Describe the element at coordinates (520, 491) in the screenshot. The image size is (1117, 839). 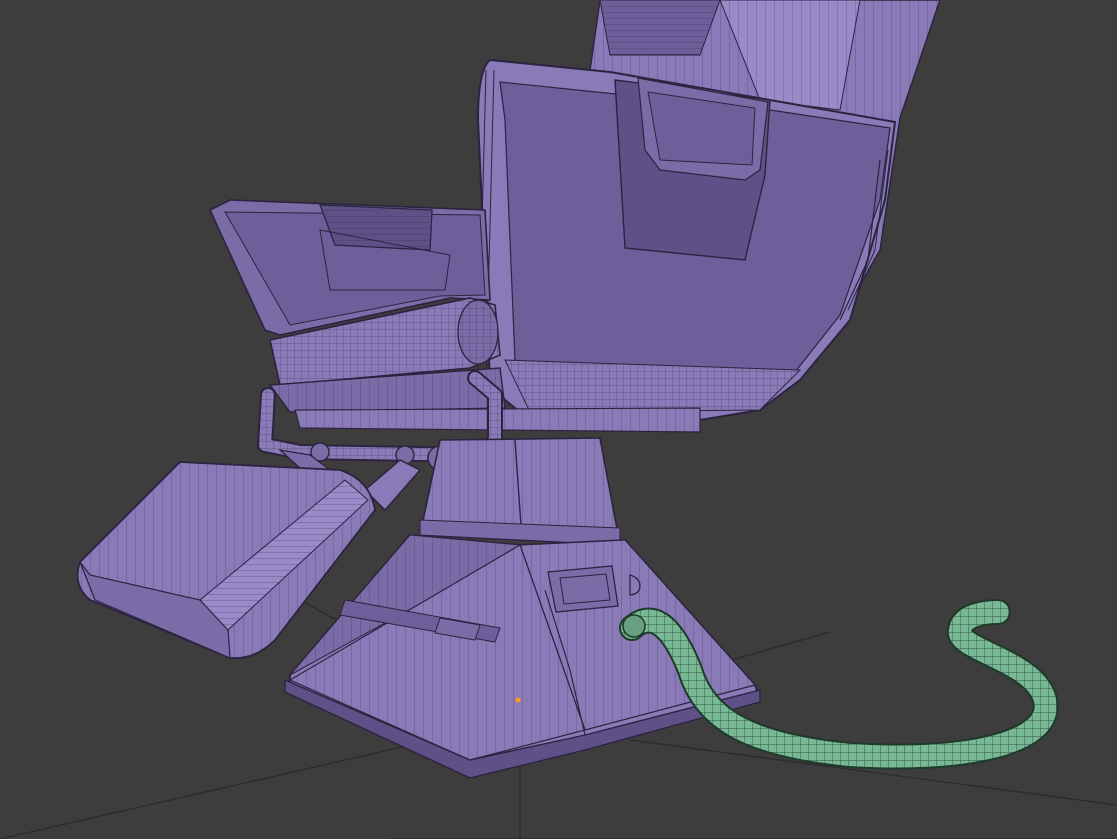
I see `chair-column` at that location.